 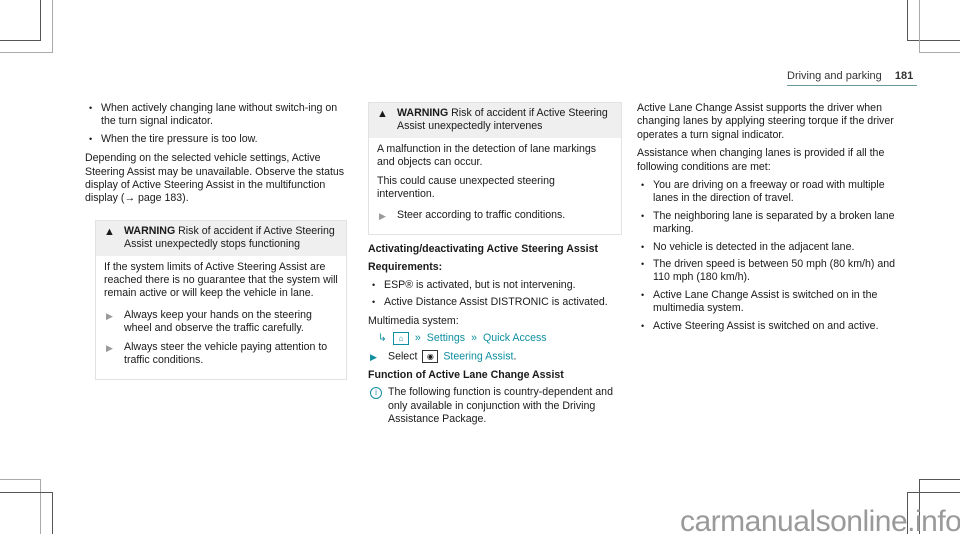 I want to click on list-item: When the tire pressure is too low., so click(x=216, y=140).